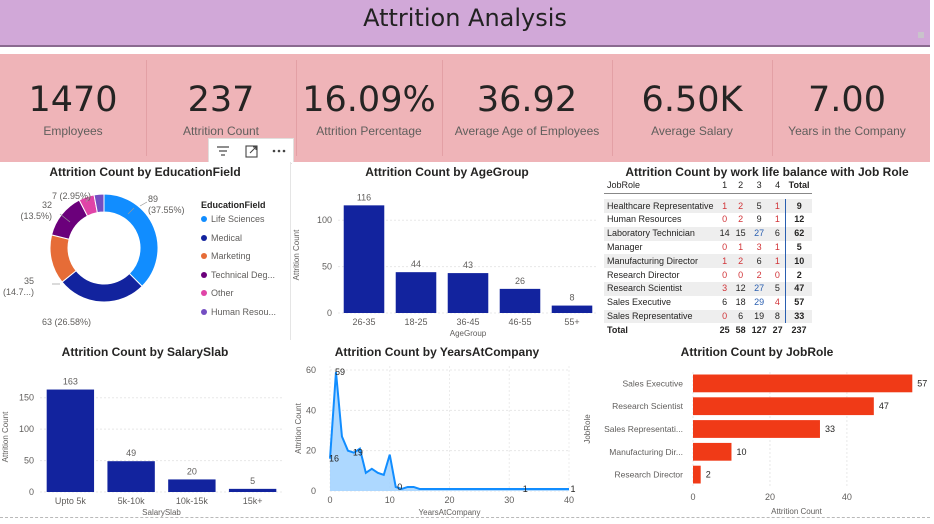 Image resolution: width=934 pixels, height=524 pixels. I want to click on matrix-cell: 8, so click(778, 316).